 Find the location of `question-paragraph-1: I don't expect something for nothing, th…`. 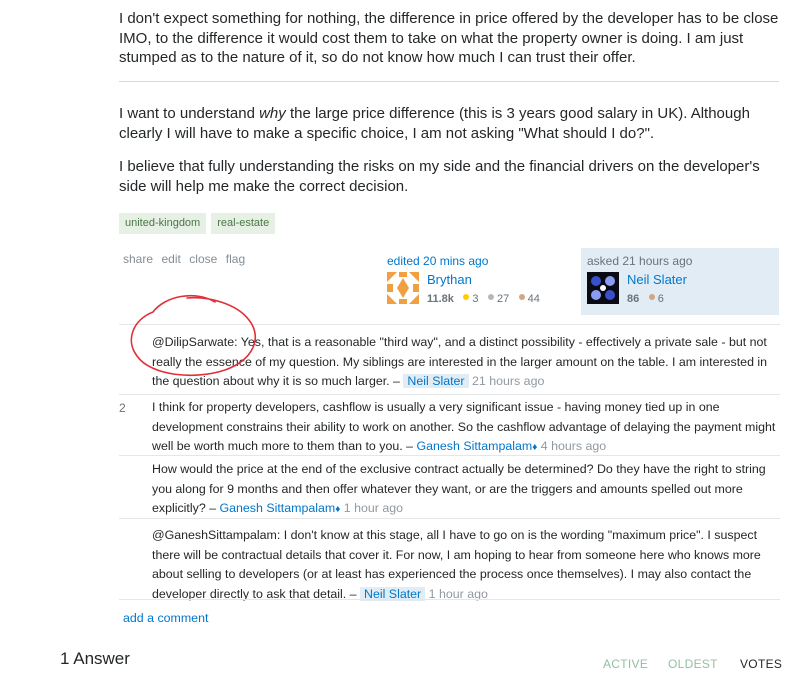

question-paragraph-1: I don't expect something for nothing, th… is located at coordinates (449, 38).